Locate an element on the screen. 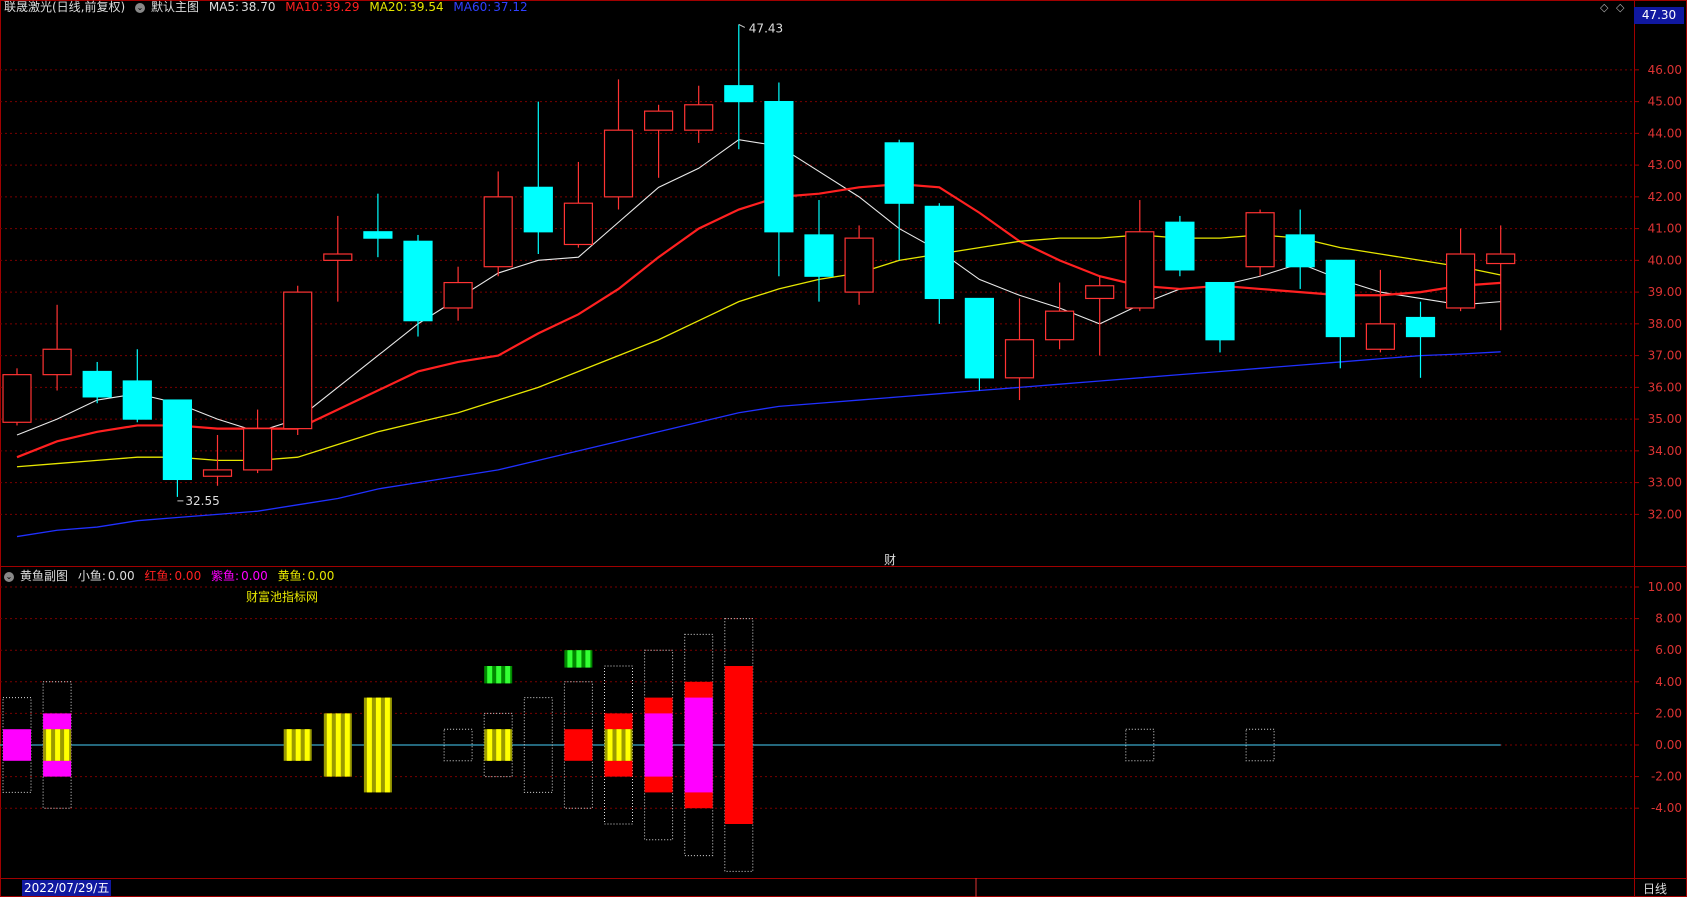 The width and height of the screenshot is (1687, 897). main-y-tick-label: 39.00 is located at coordinates (1665, 292).